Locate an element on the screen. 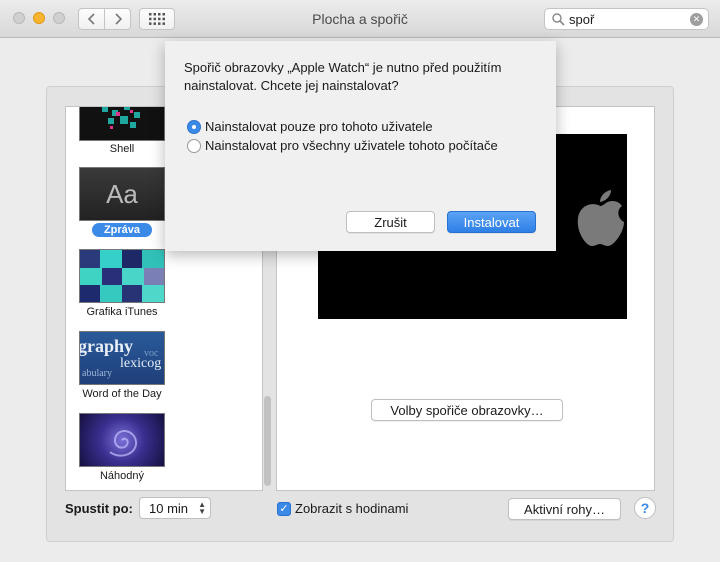 Image resolution: width=720 pixels, height=562 pixels. album-mosaic-icon is located at coordinates (122, 276).